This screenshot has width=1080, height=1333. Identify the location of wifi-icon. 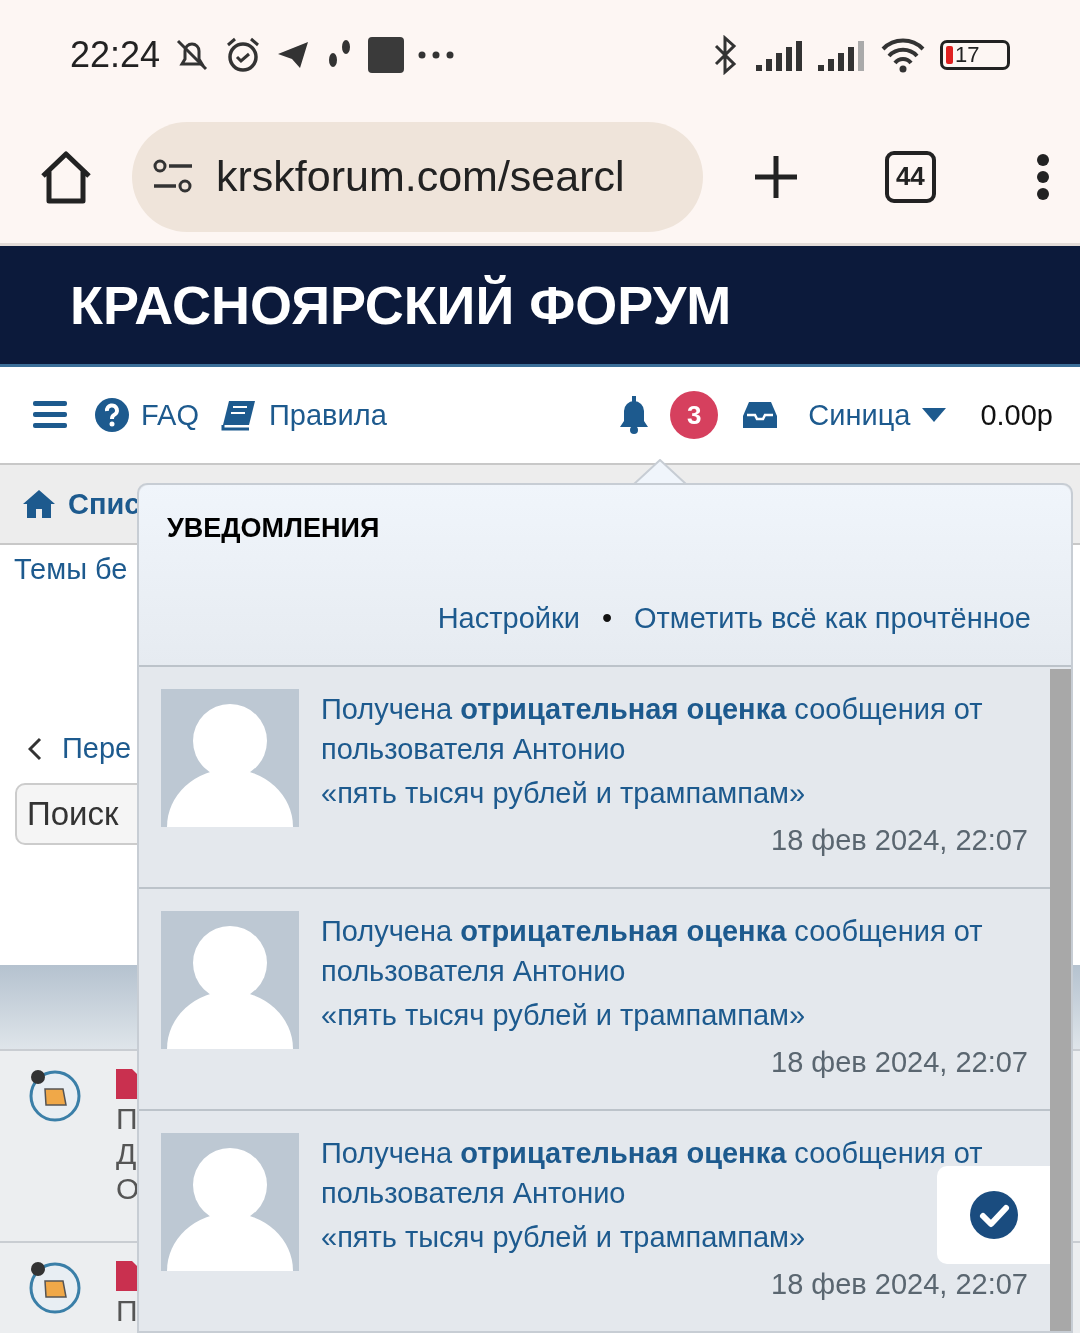
(903, 55).